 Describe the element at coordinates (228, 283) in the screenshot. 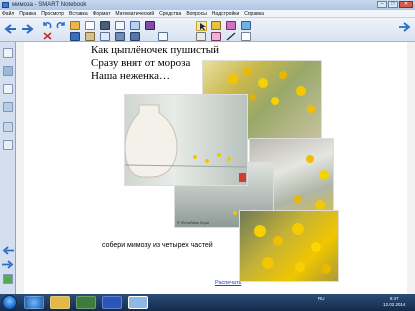

I see `reset-link: Распечать` at that location.